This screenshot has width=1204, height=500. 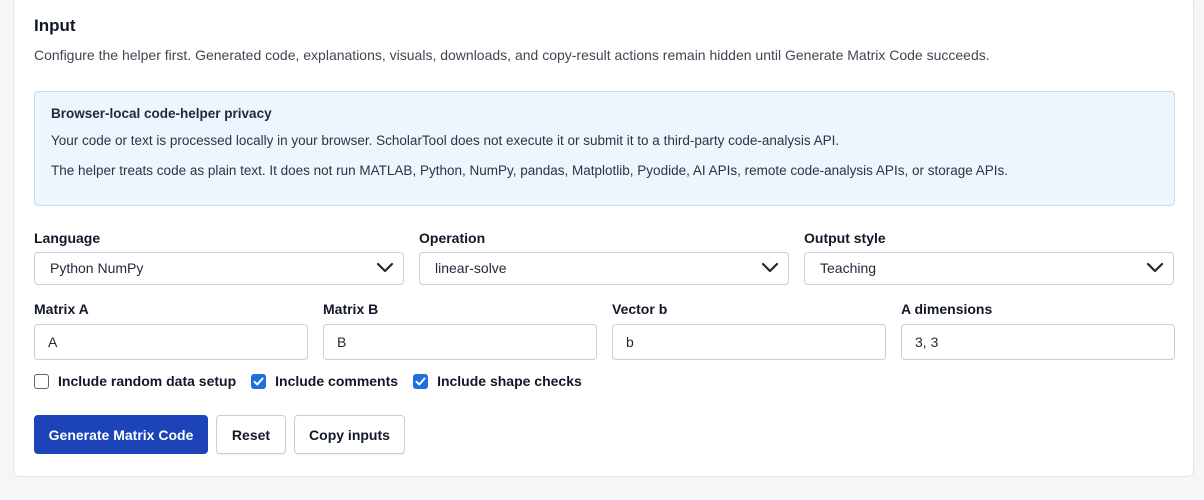 What do you see at coordinates (471, 268) in the screenshot?
I see `operation-select-value: linear-solve` at bounding box center [471, 268].